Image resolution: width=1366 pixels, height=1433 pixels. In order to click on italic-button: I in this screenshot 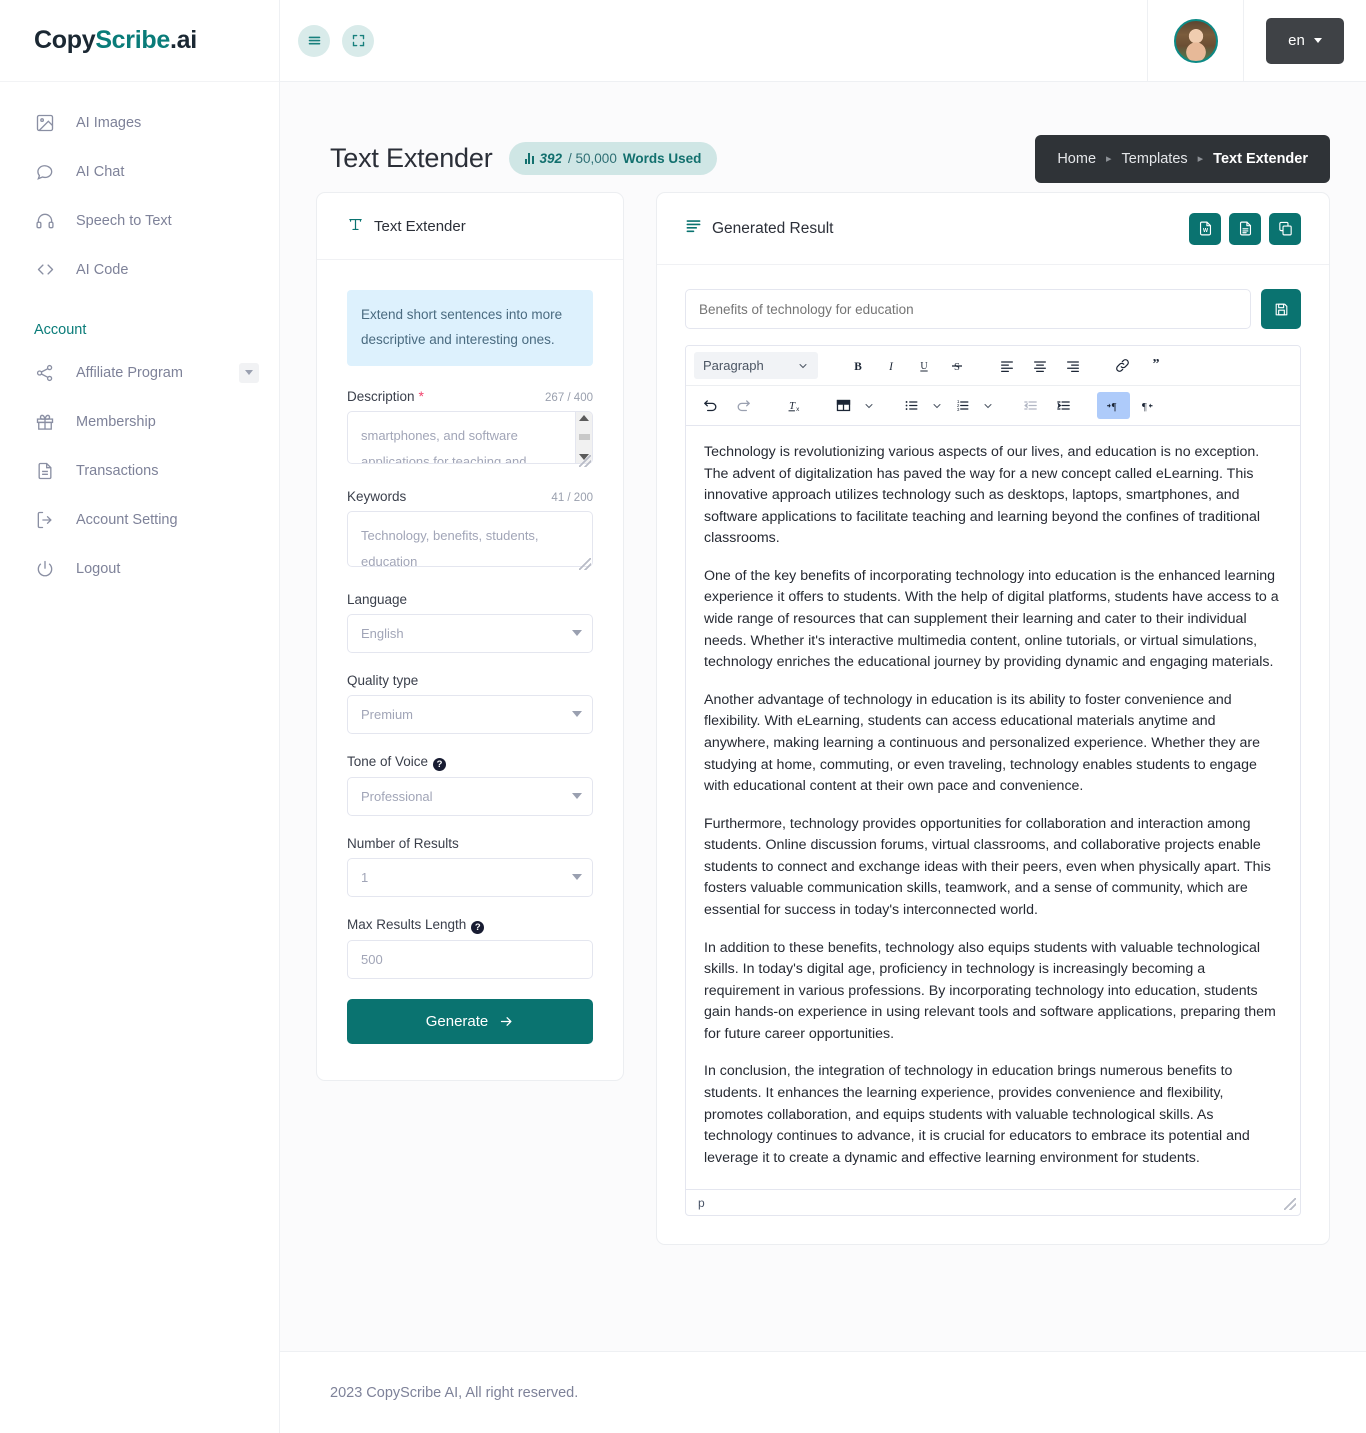, I will do `click(890, 365)`.